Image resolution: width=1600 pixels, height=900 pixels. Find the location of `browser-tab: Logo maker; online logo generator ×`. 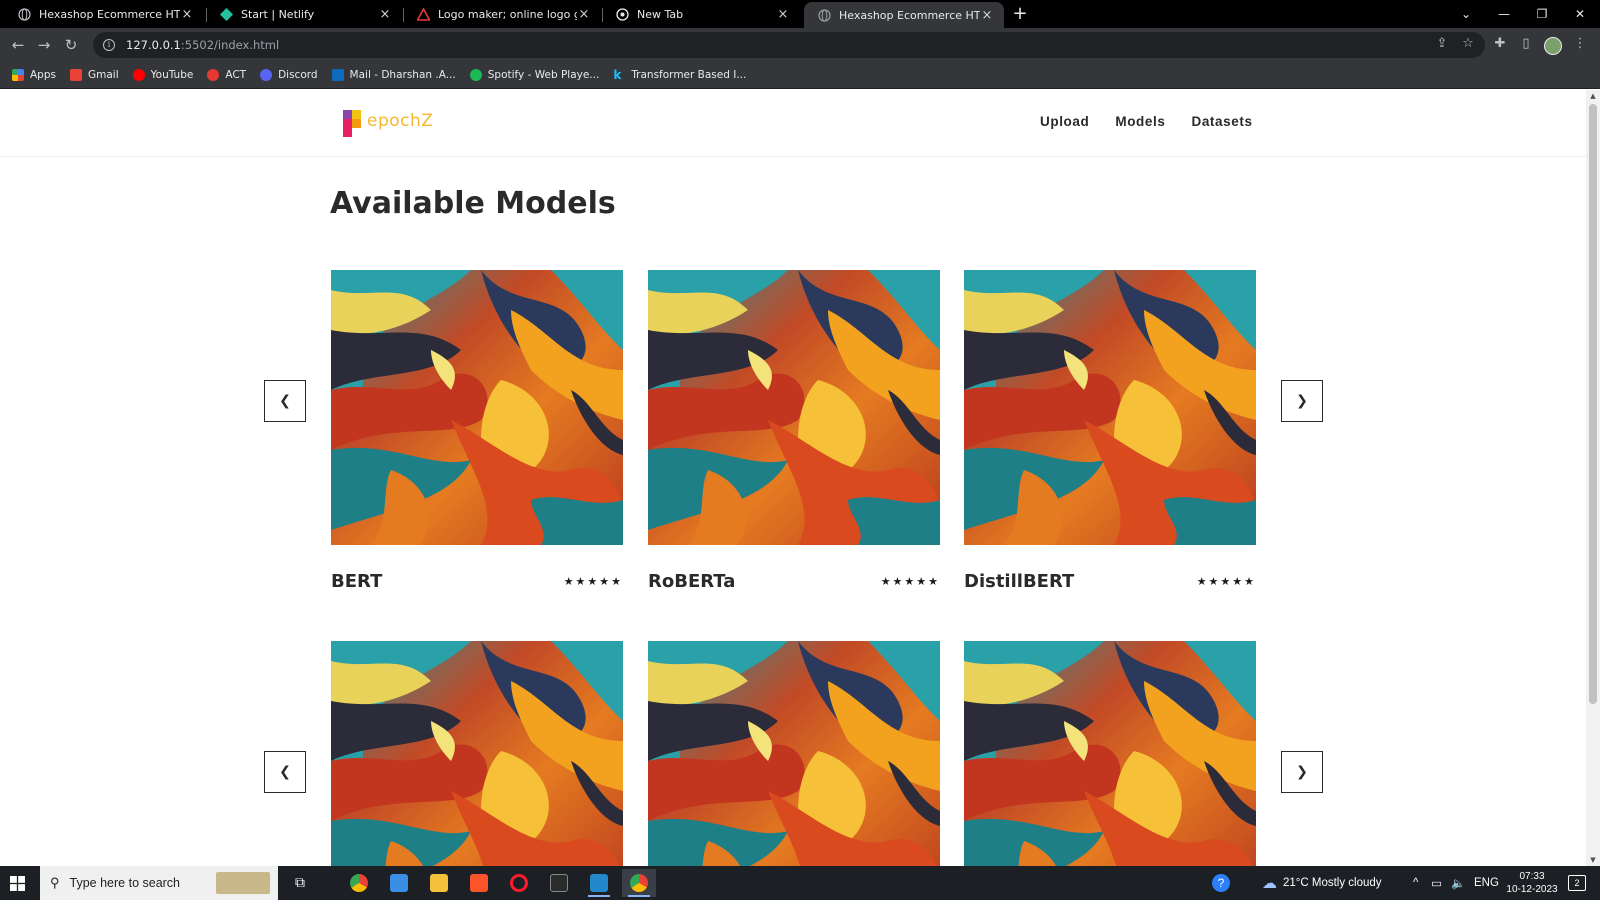

browser-tab: Logo maker; online logo generator × is located at coordinates (502, 14).